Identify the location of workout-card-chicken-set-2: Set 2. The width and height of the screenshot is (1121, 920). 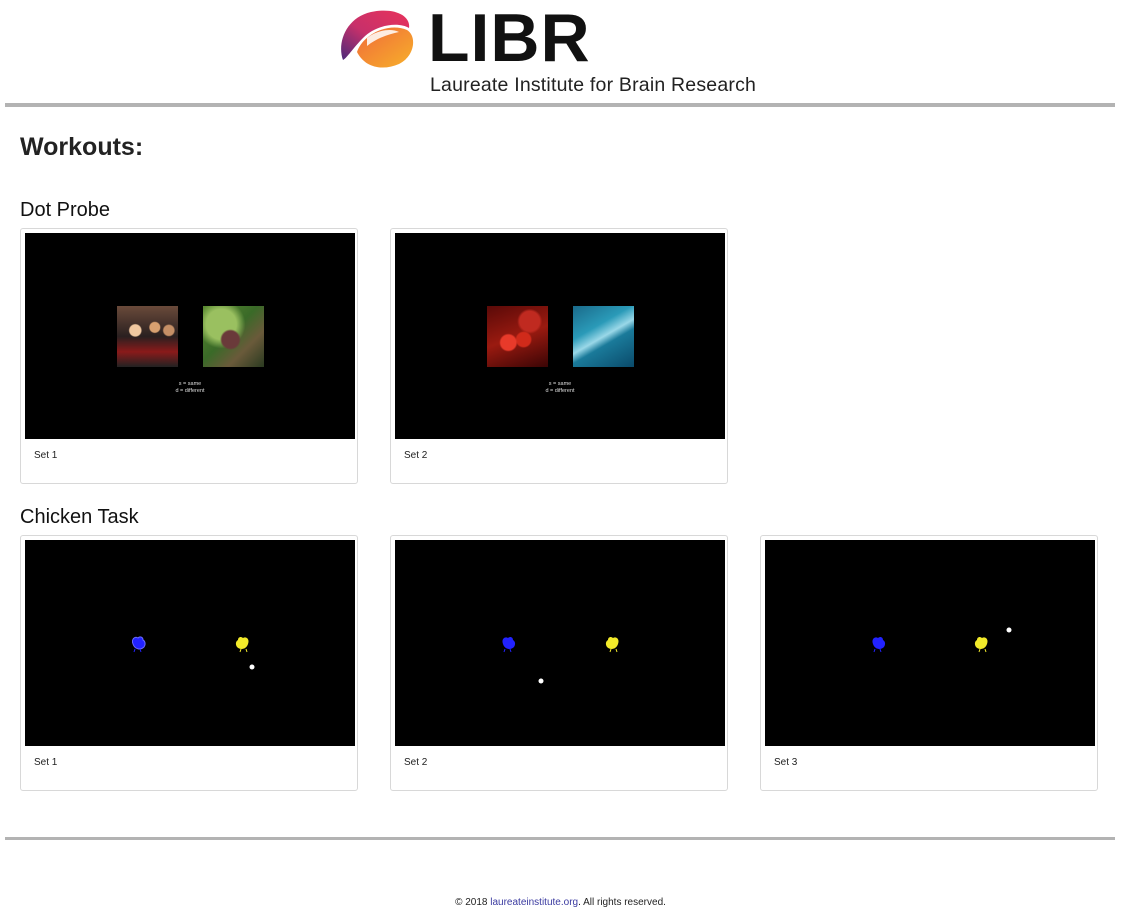
(559, 663).